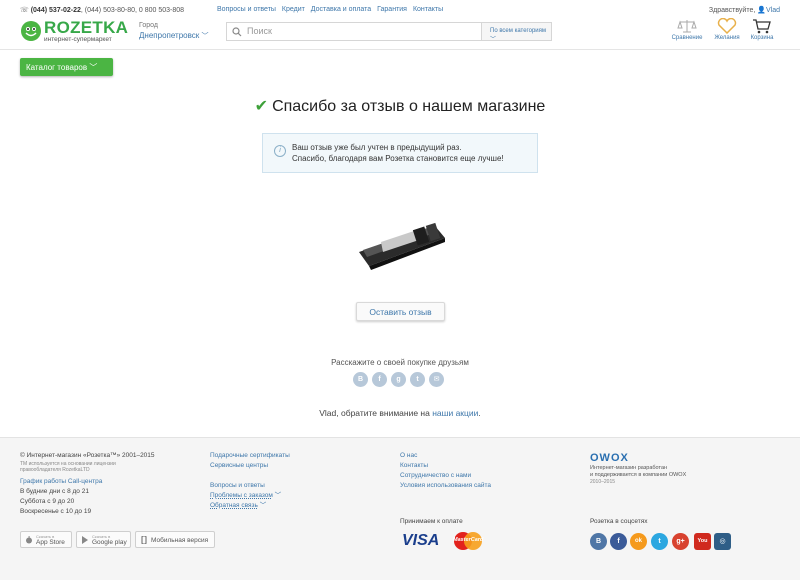 The width and height of the screenshot is (800, 580). I want to click on phone-main: (044) 537-02-22, so click(56, 10).